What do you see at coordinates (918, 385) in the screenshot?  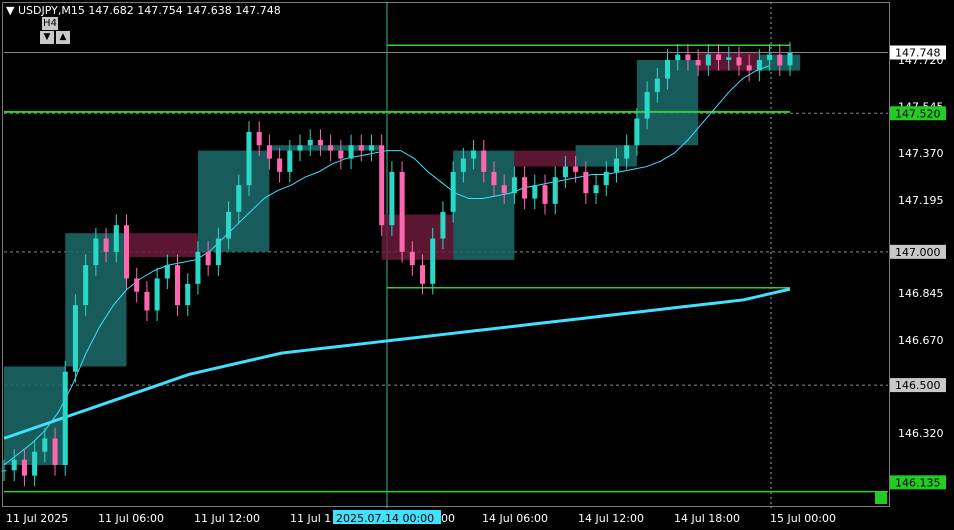 I see `price-label: 146.500` at bounding box center [918, 385].